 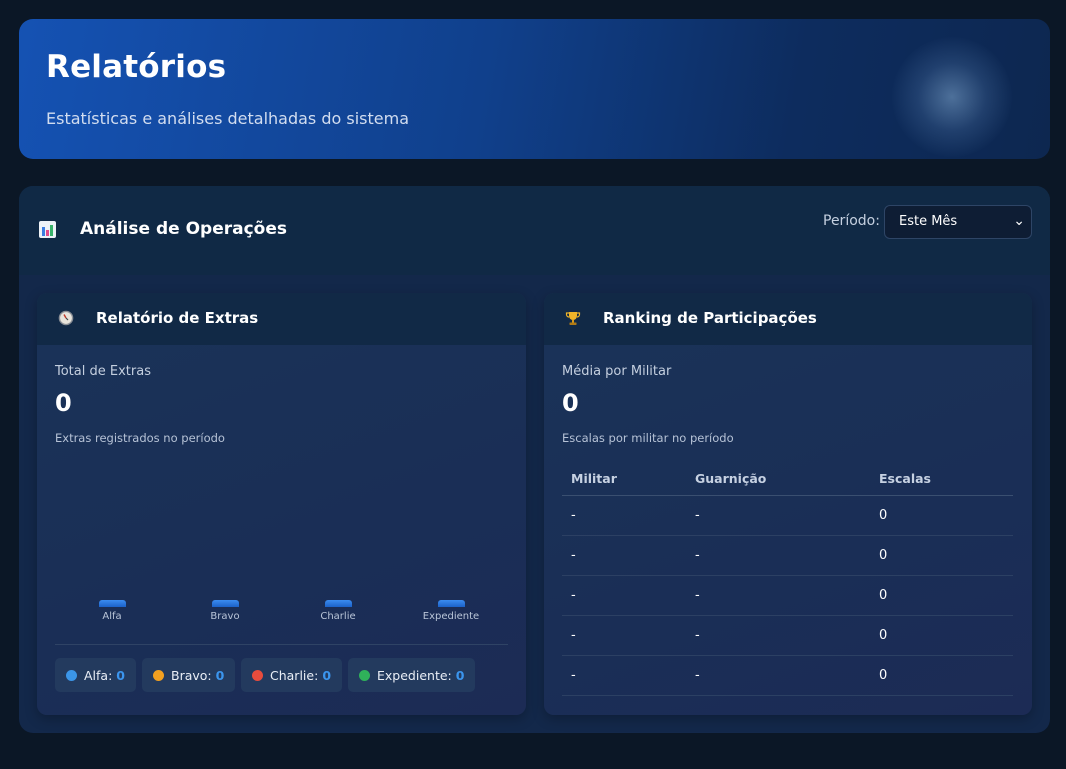 What do you see at coordinates (1019, 221) in the screenshot?
I see `chevron-down-icon: ⌄` at bounding box center [1019, 221].